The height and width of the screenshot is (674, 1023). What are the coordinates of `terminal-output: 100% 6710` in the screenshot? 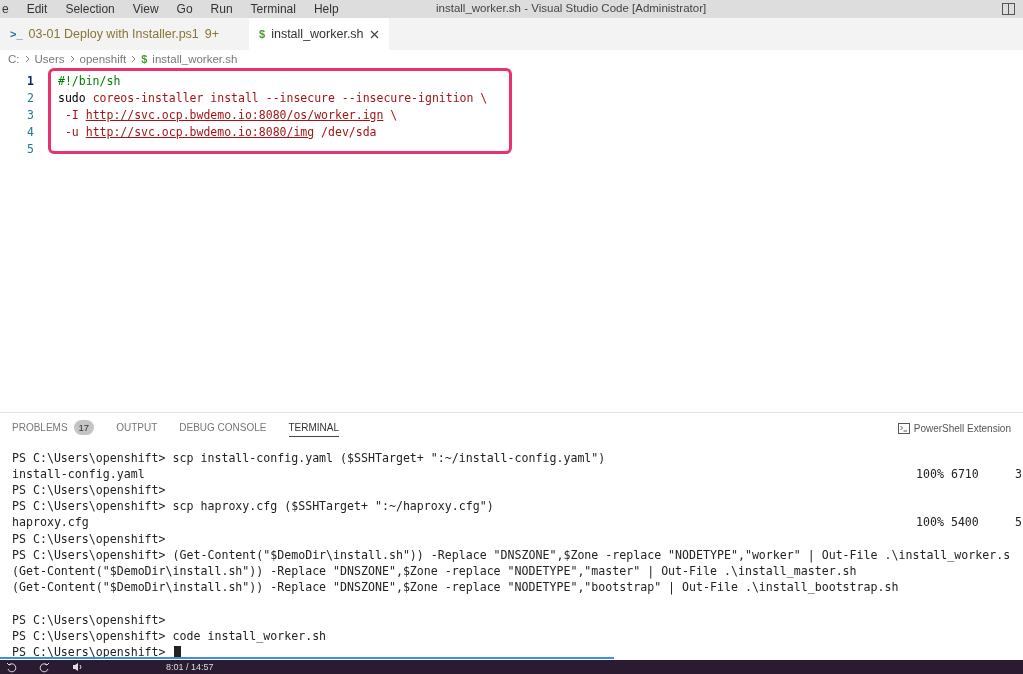 It's located at (948, 473).